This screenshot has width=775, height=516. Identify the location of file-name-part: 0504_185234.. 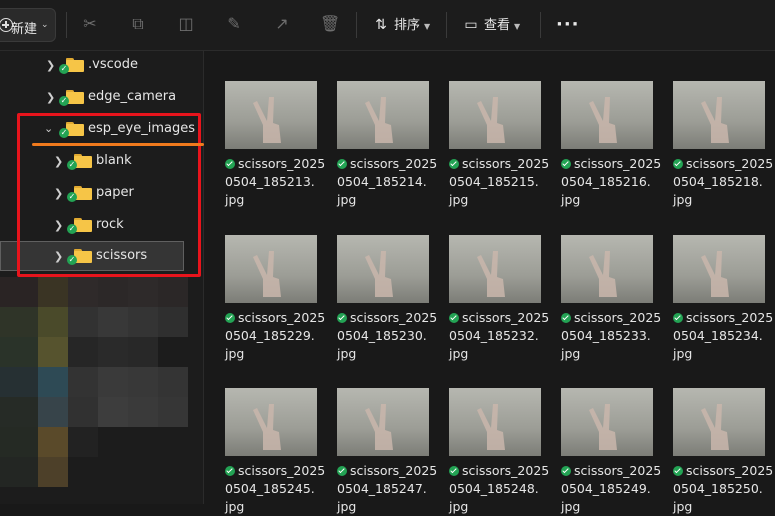
(718, 335).